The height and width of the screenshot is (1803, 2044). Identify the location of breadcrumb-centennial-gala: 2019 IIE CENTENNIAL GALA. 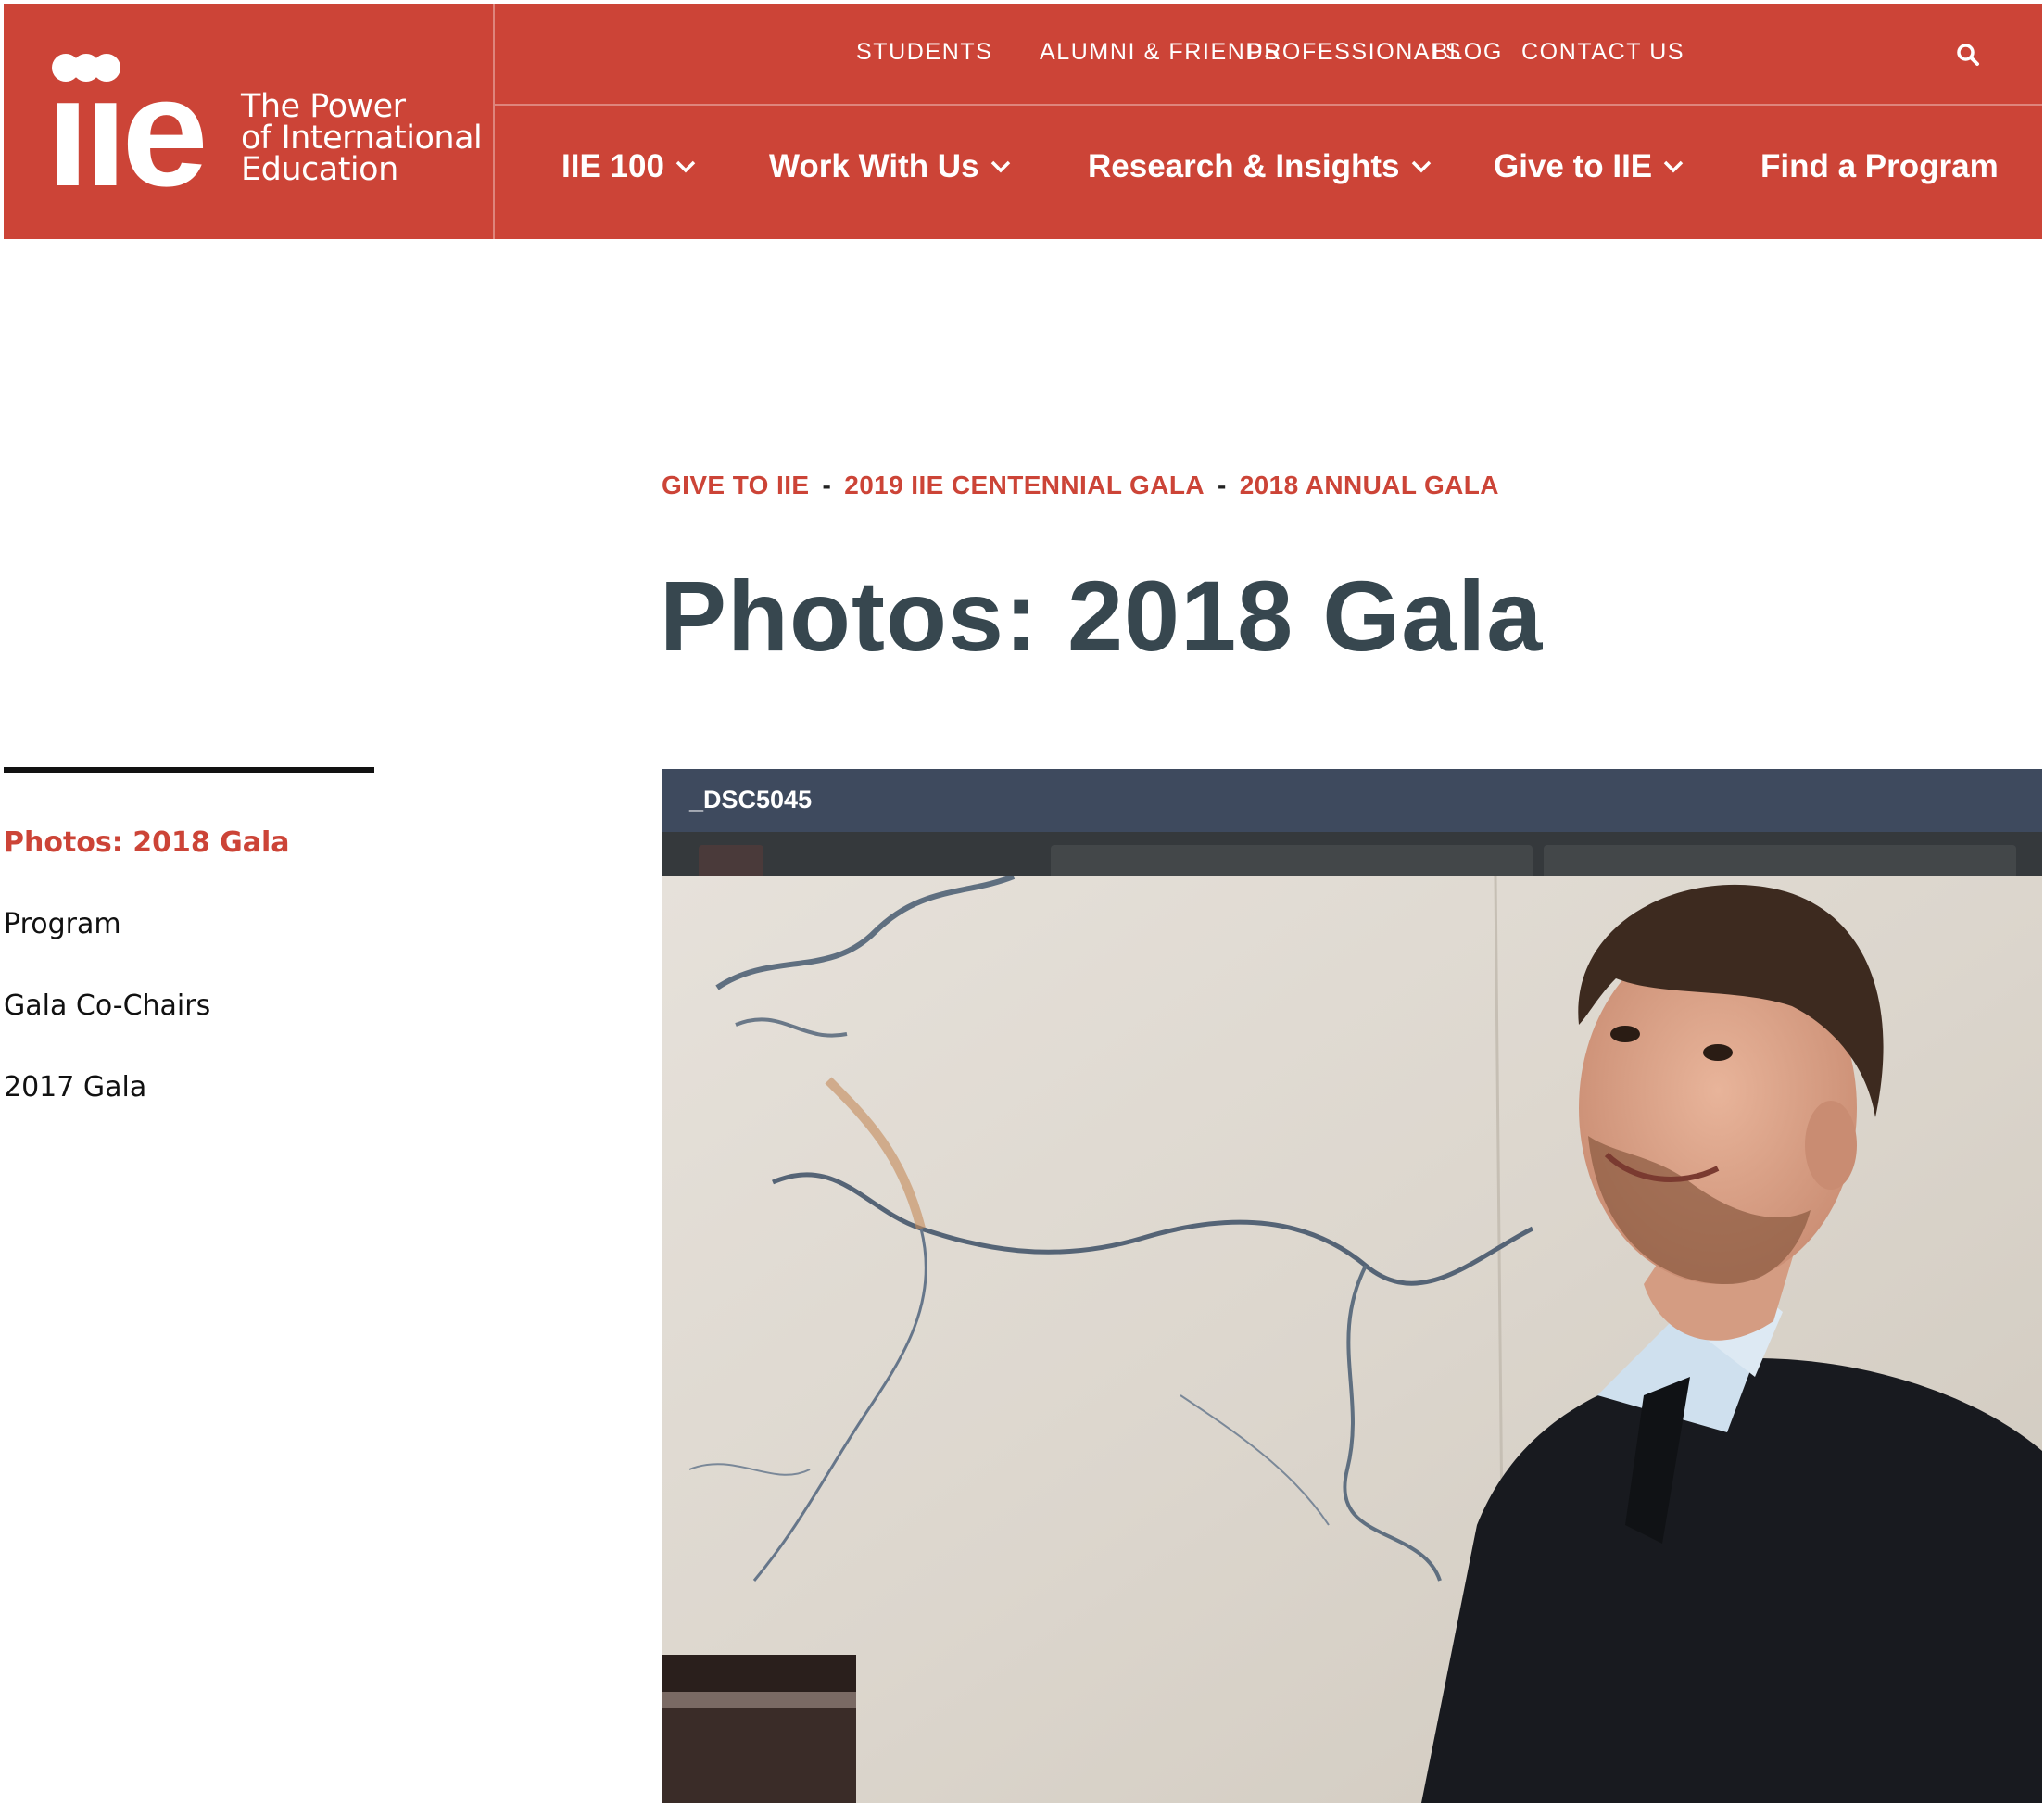
(1024, 485).